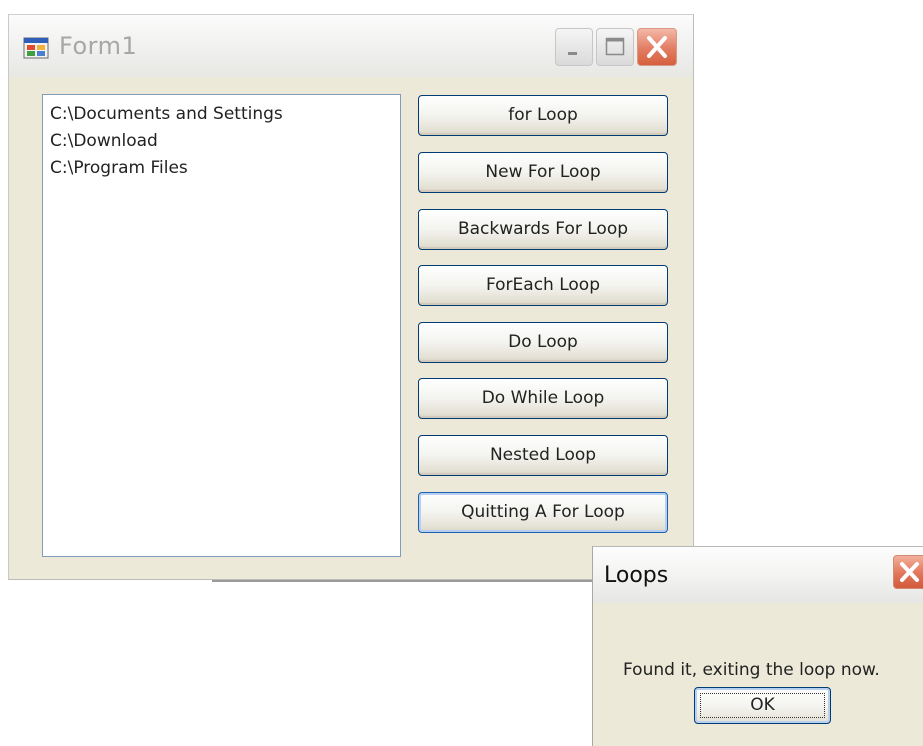 The width and height of the screenshot is (923, 746). I want to click on form1-titlebar: Form1, so click(351, 46).